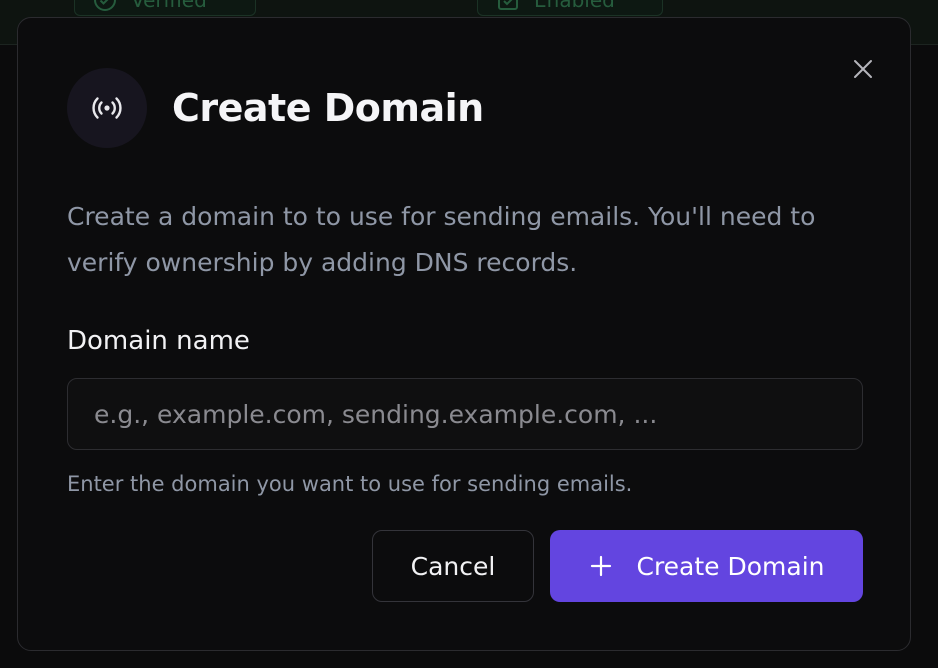 Image resolution: width=938 pixels, height=668 pixels. Describe the element at coordinates (574, 6) in the screenshot. I see `enabled-badge-label: Enabled` at that location.